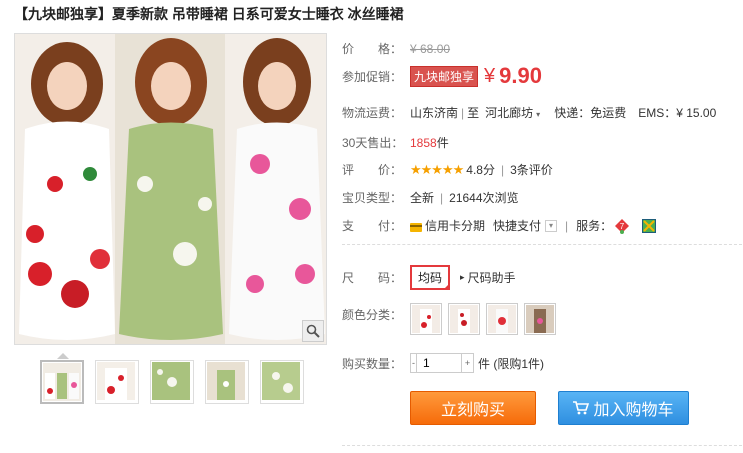 This screenshot has height=453, width=743. What do you see at coordinates (542, 445) in the screenshot?
I see `bottom-divider` at bounding box center [542, 445].